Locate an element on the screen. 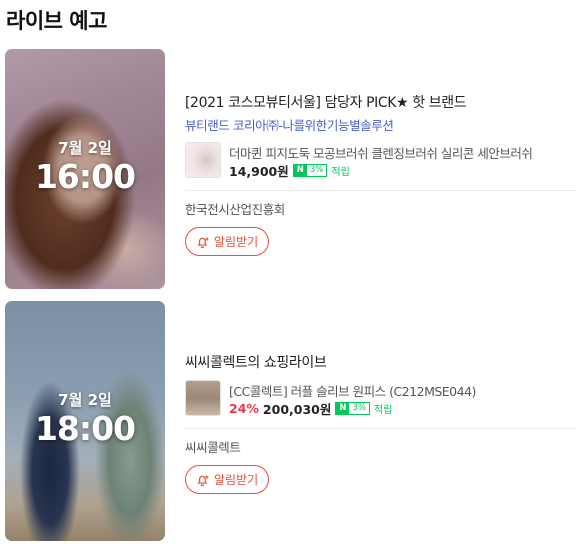 This screenshot has height=552, width=587. product-price-row: 24% 200,030원 N 3% 적립 is located at coordinates (310, 408).